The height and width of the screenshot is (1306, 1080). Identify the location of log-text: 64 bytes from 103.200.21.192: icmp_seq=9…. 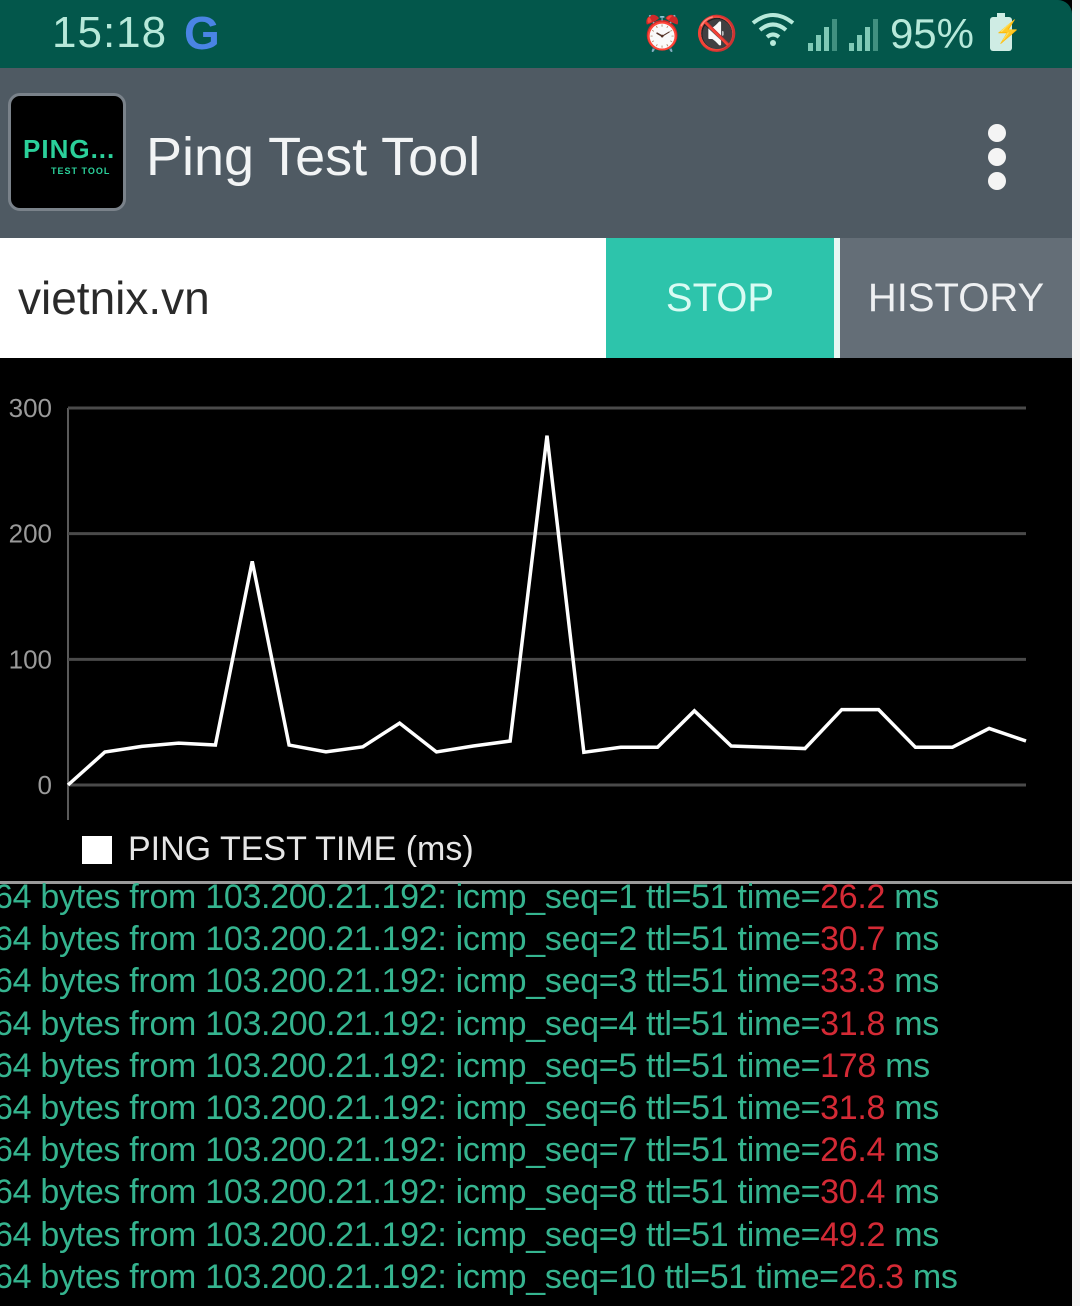
(410, 1234).